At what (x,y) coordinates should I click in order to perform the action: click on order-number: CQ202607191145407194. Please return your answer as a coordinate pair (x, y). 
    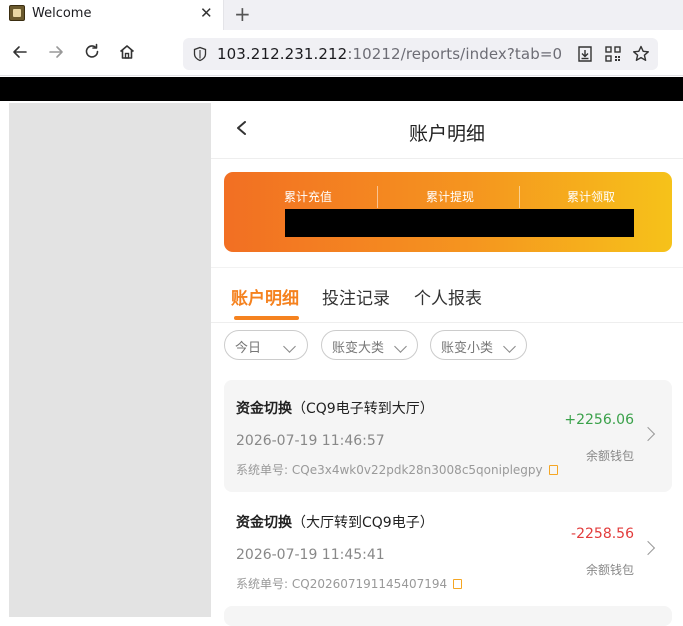
    Looking at the image, I should click on (369, 584).